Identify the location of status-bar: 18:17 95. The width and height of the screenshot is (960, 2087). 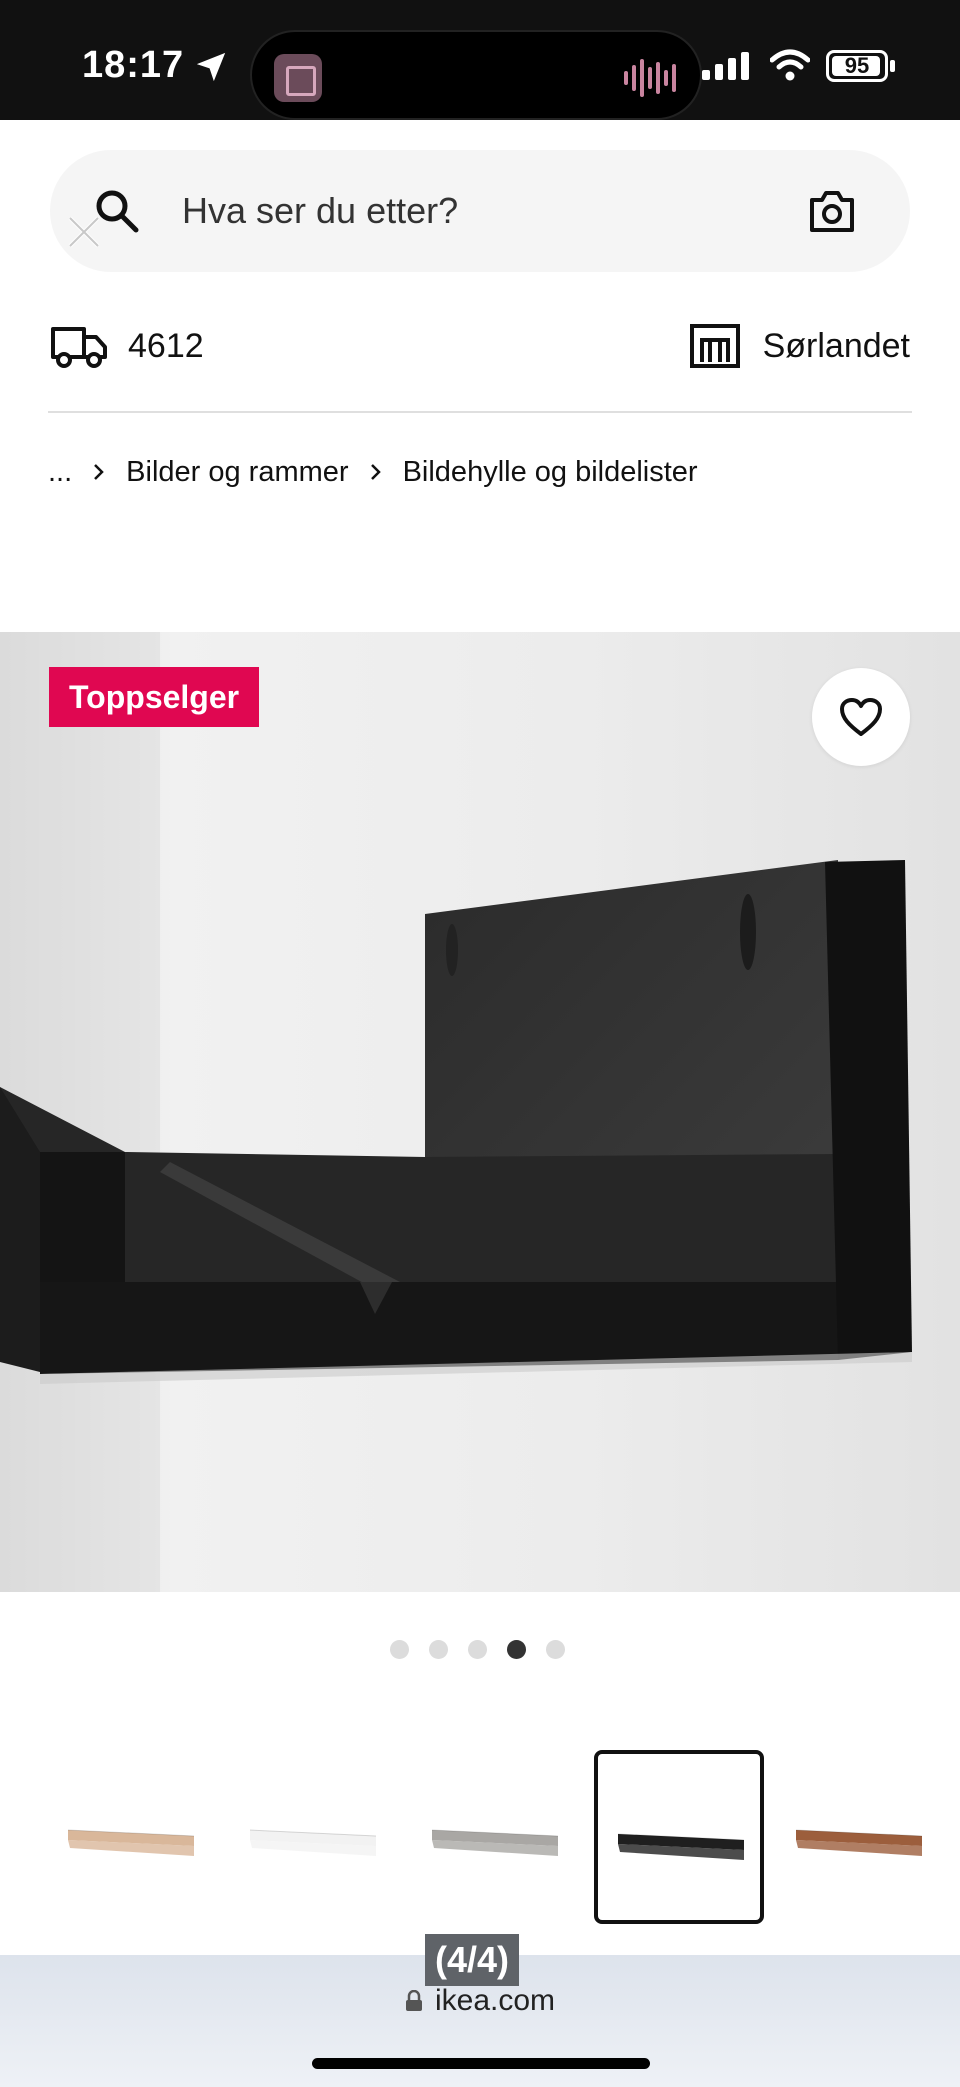
(480, 60).